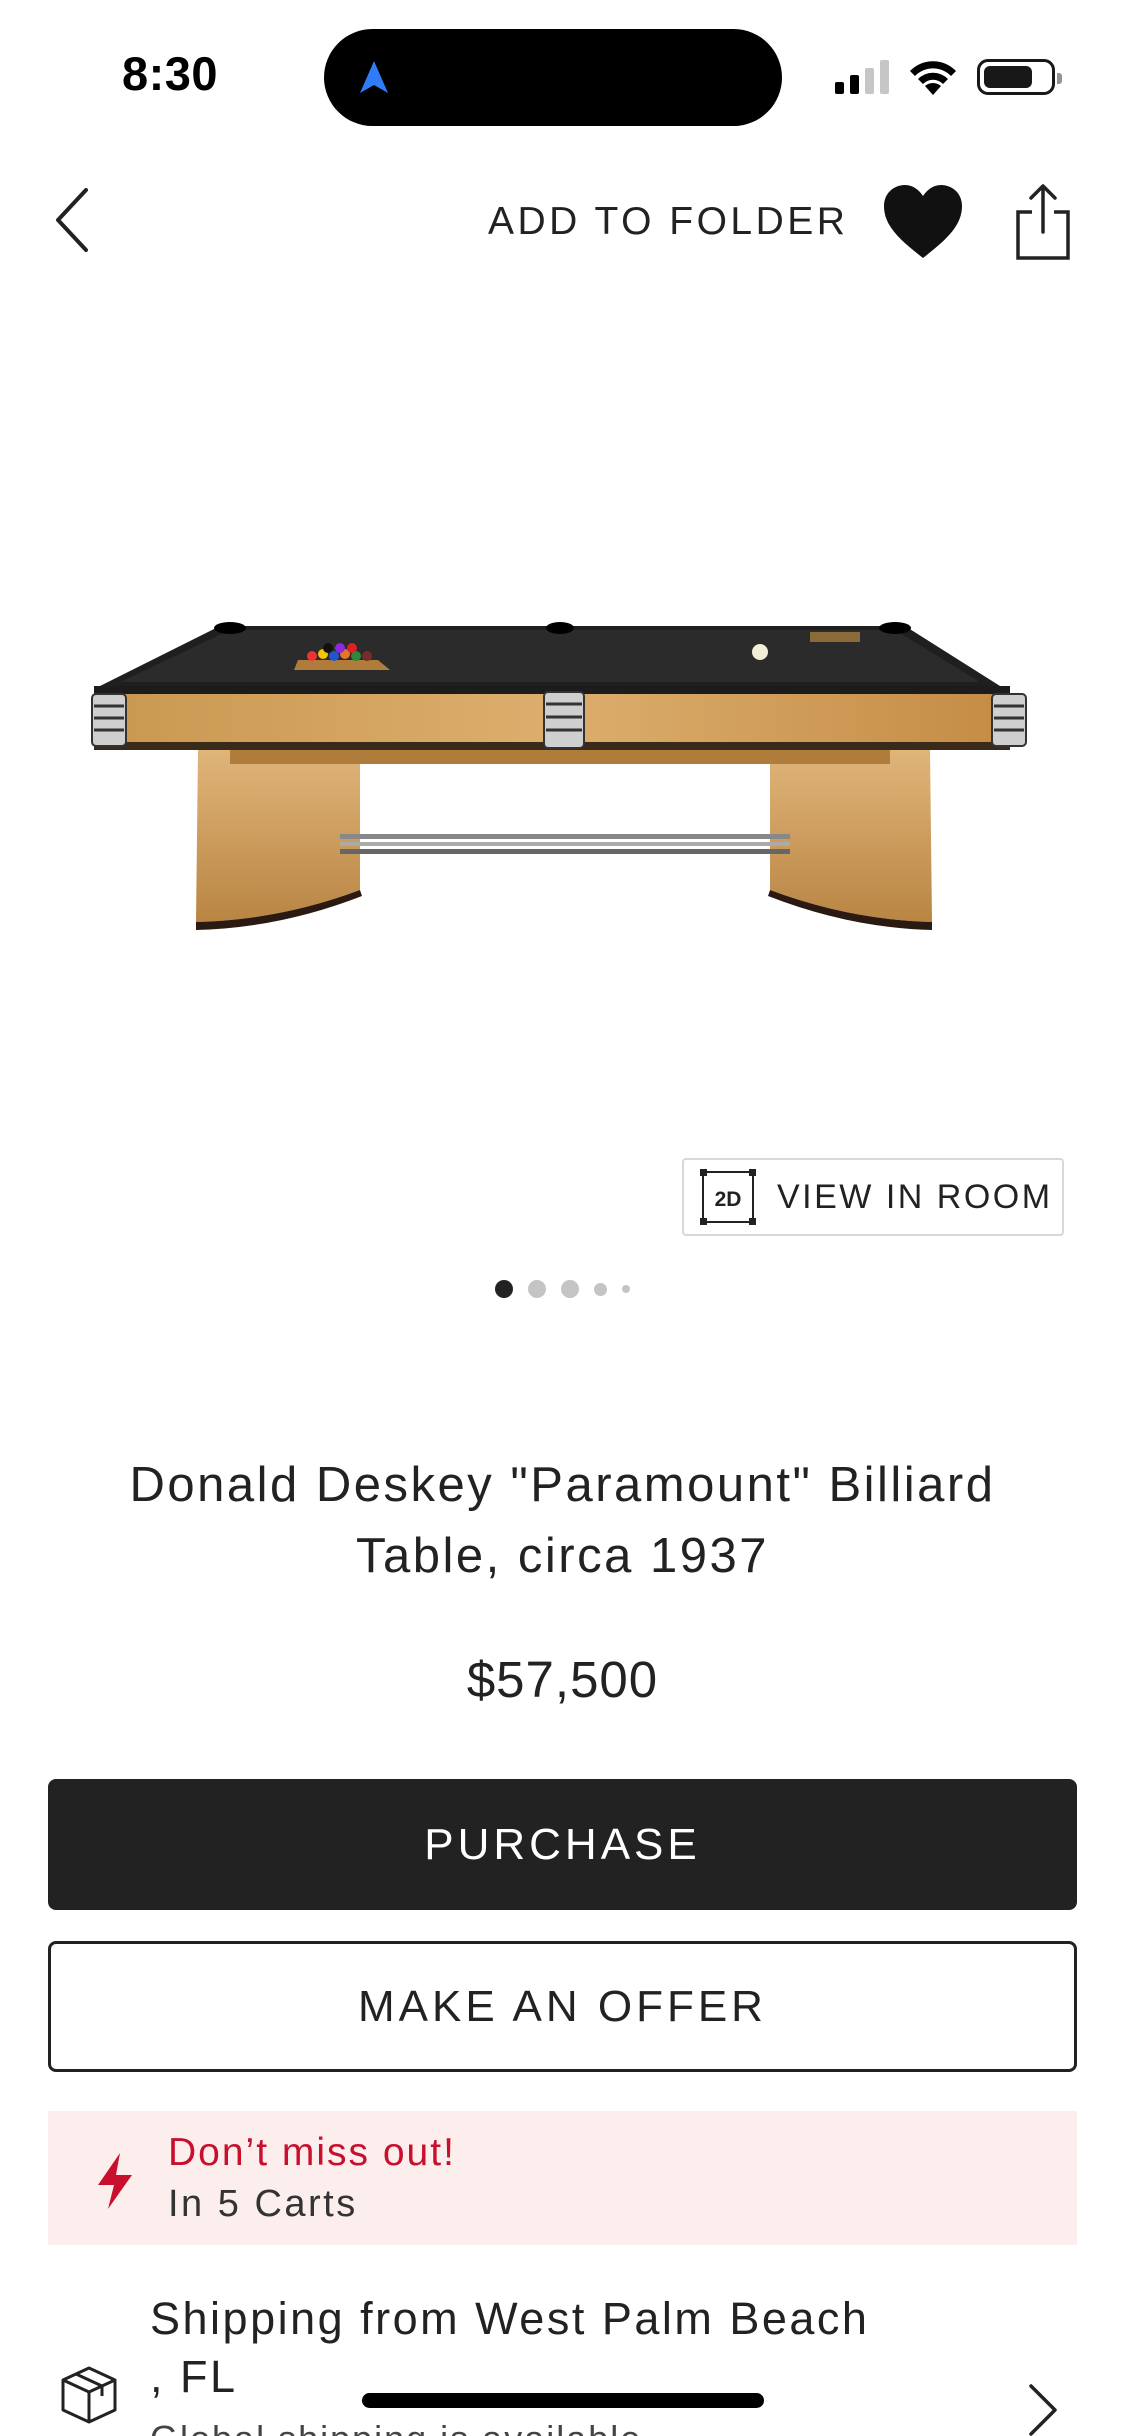 This screenshot has width=1125, height=2436. What do you see at coordinates (562, 1679) in the screenshot?
I see `product-price: $57,500` at bounding box center [562, 1679].